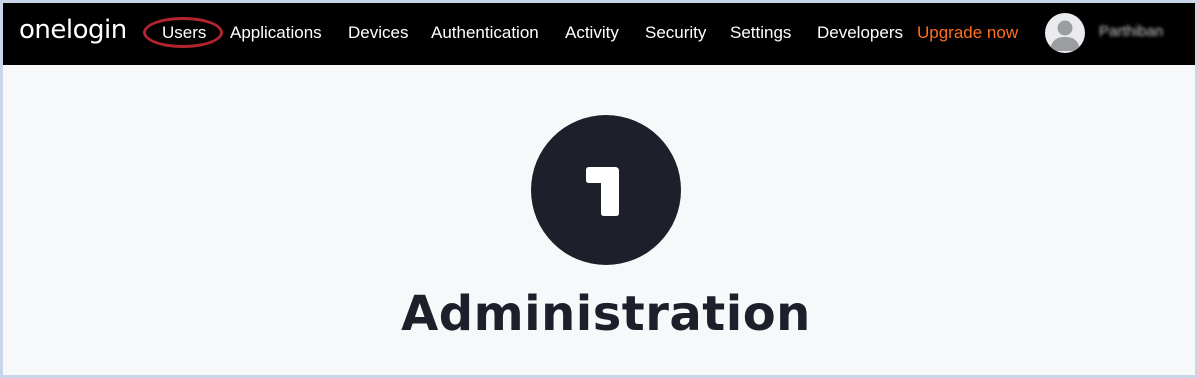 This screenshot has width=1198, height=378. I want to click on nav-developers: Developers, so click(860, 33).